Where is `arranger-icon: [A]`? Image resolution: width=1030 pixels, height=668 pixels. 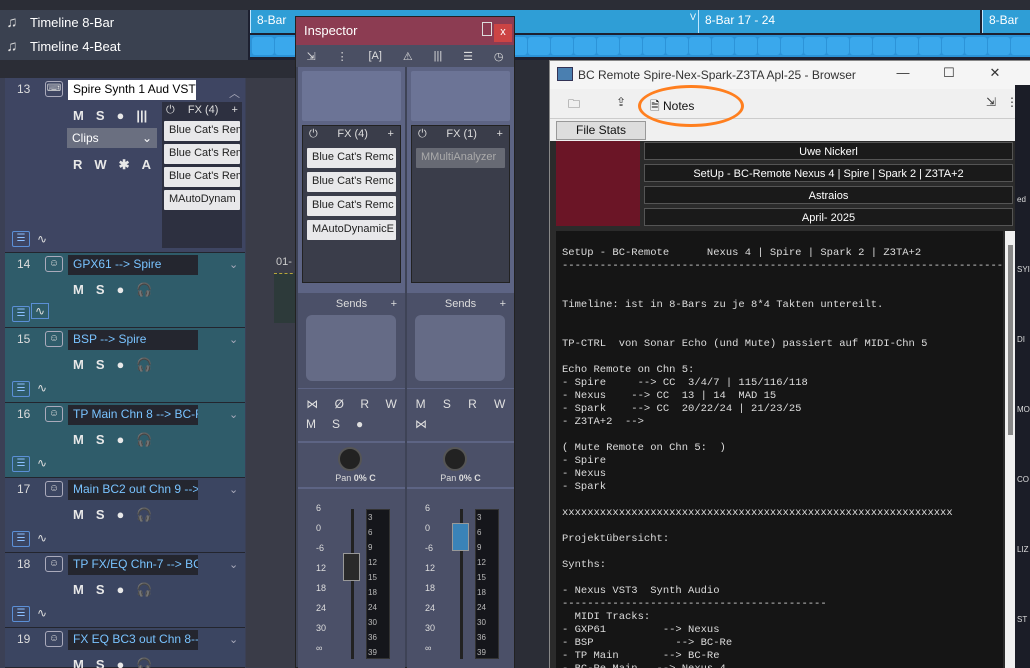
arranger-icon: [A] is located at coordinates (374, 56).